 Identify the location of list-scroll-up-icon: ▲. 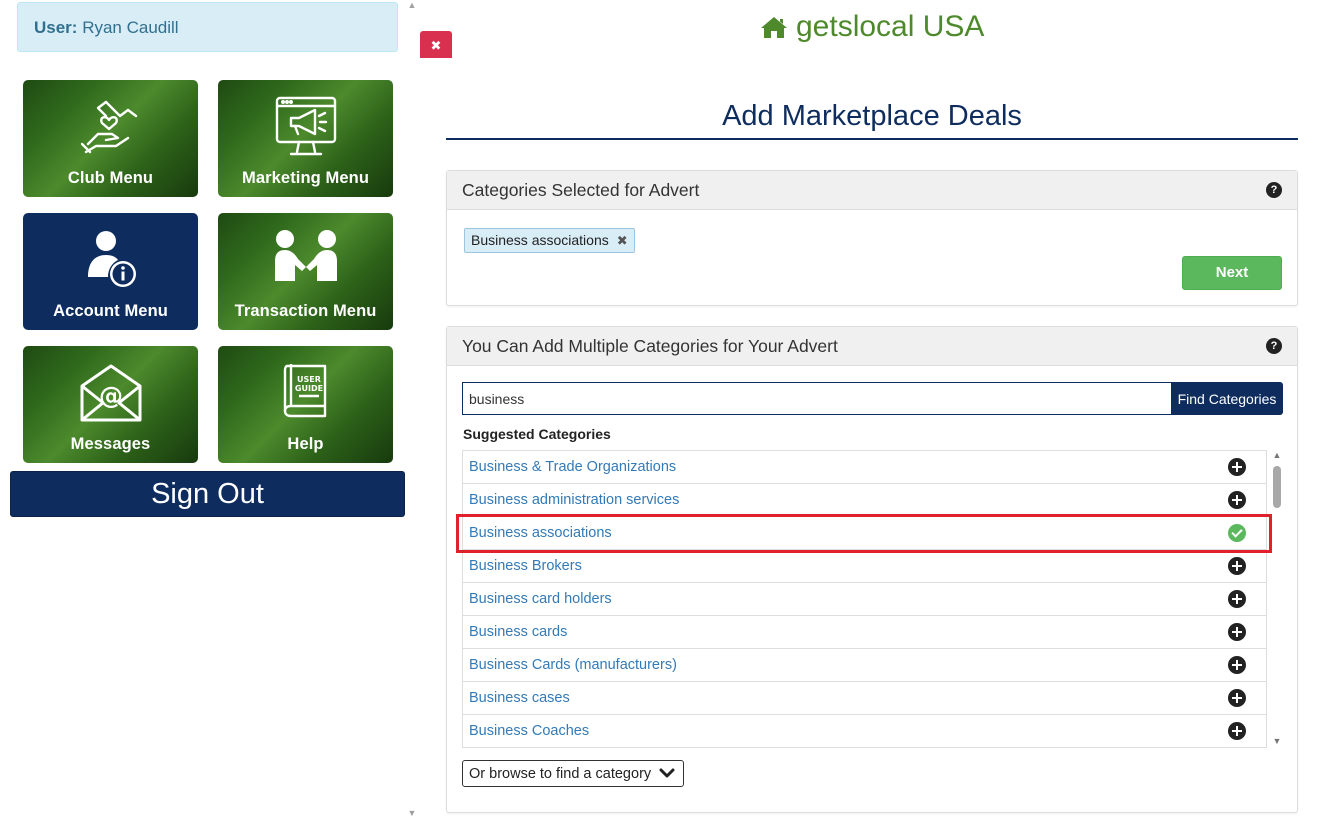
(1277, 455).